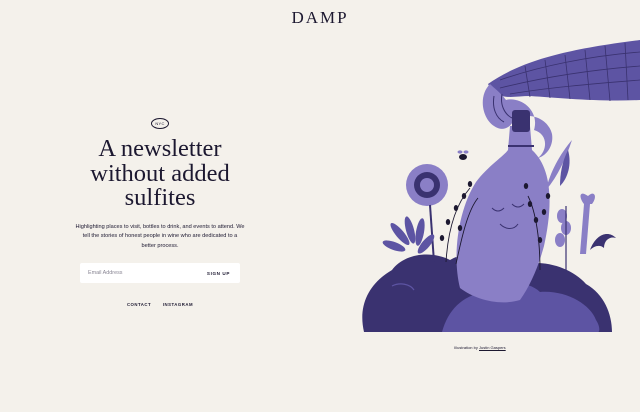 This screenshot has width=640, height=412. I want to click on dark-leaf, so click(603, 242).